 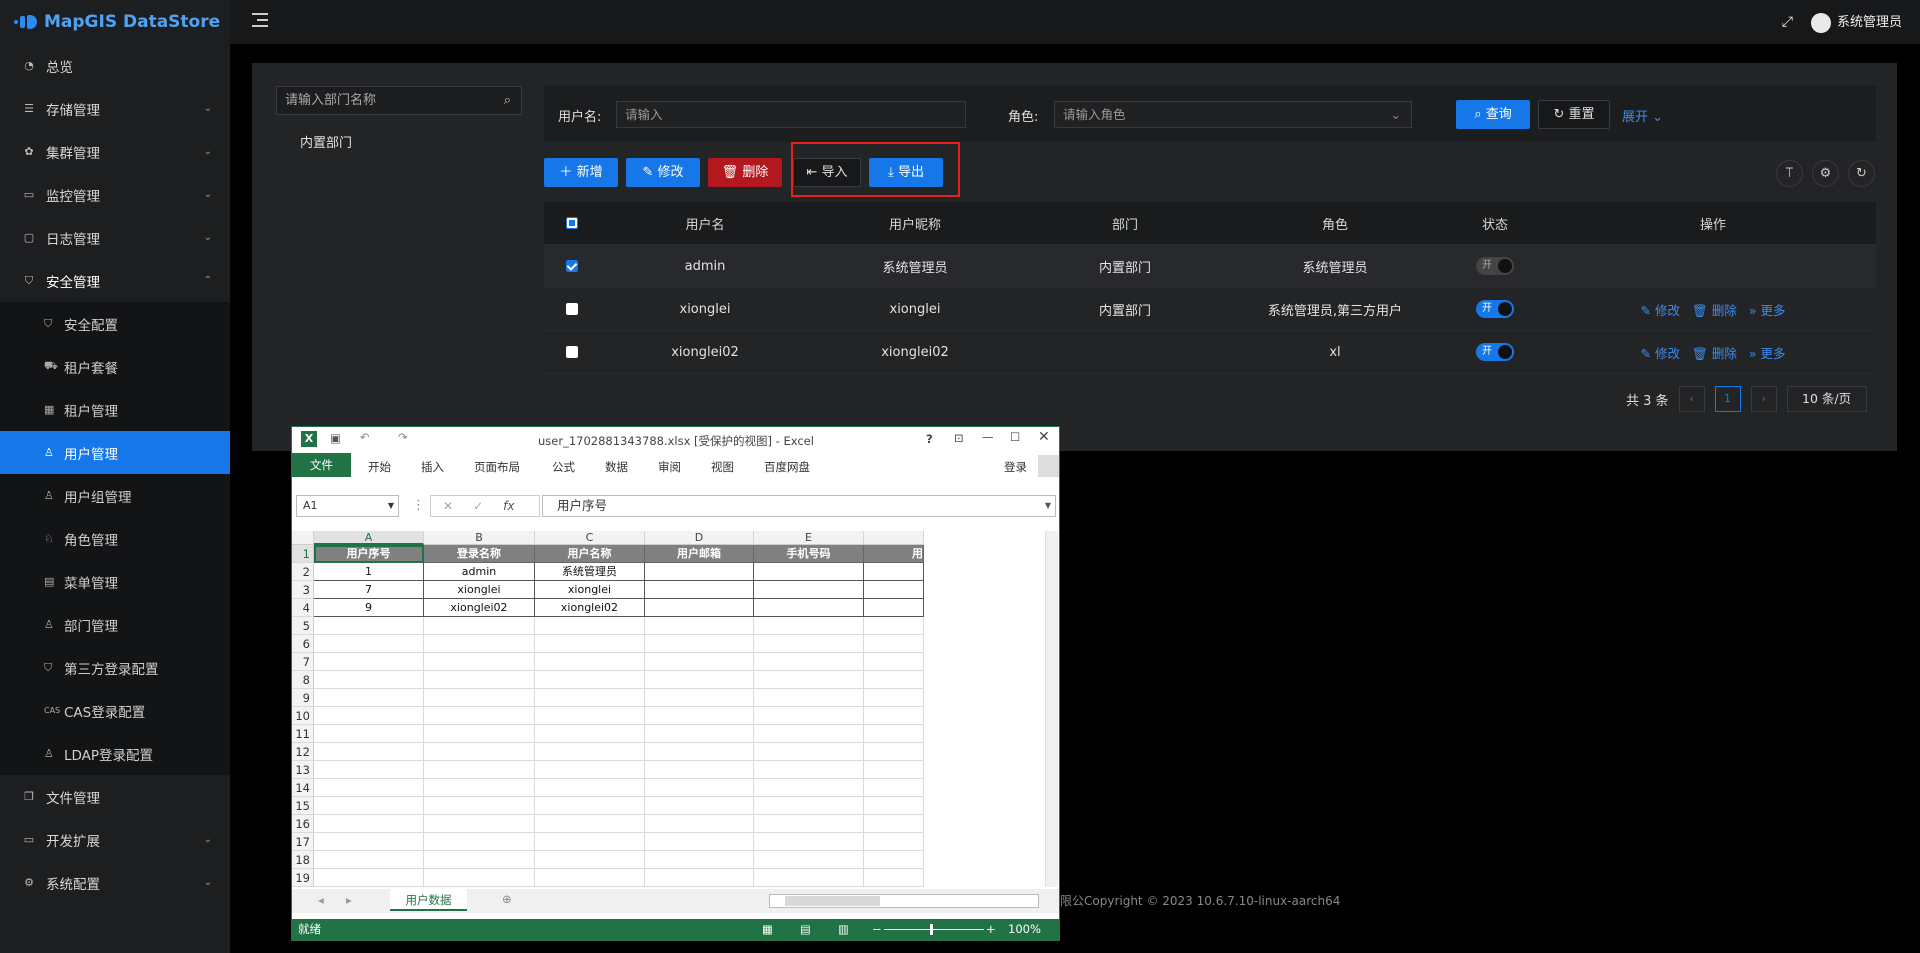 I want to click on tab-file: 文件, so click(x=321, y=465).